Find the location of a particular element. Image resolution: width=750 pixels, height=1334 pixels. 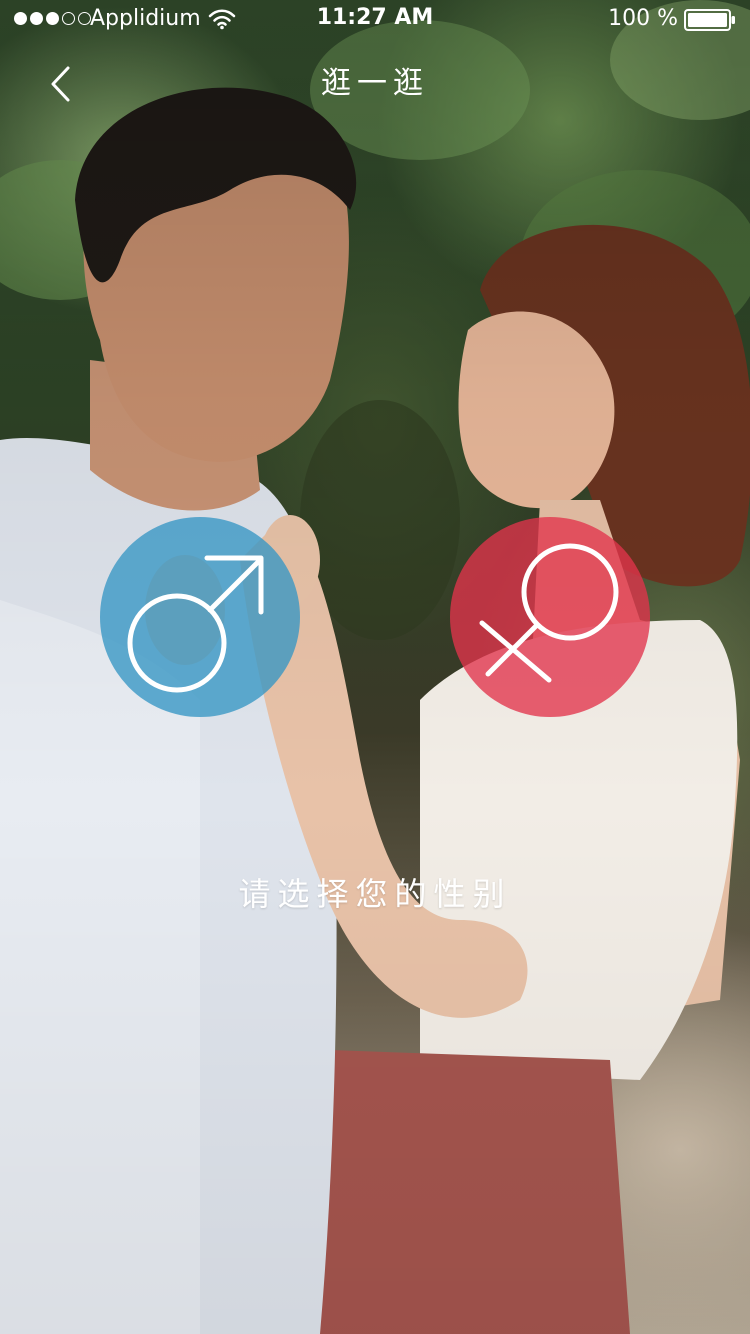

male-symbol-icon is located at coordinates (195, 624).